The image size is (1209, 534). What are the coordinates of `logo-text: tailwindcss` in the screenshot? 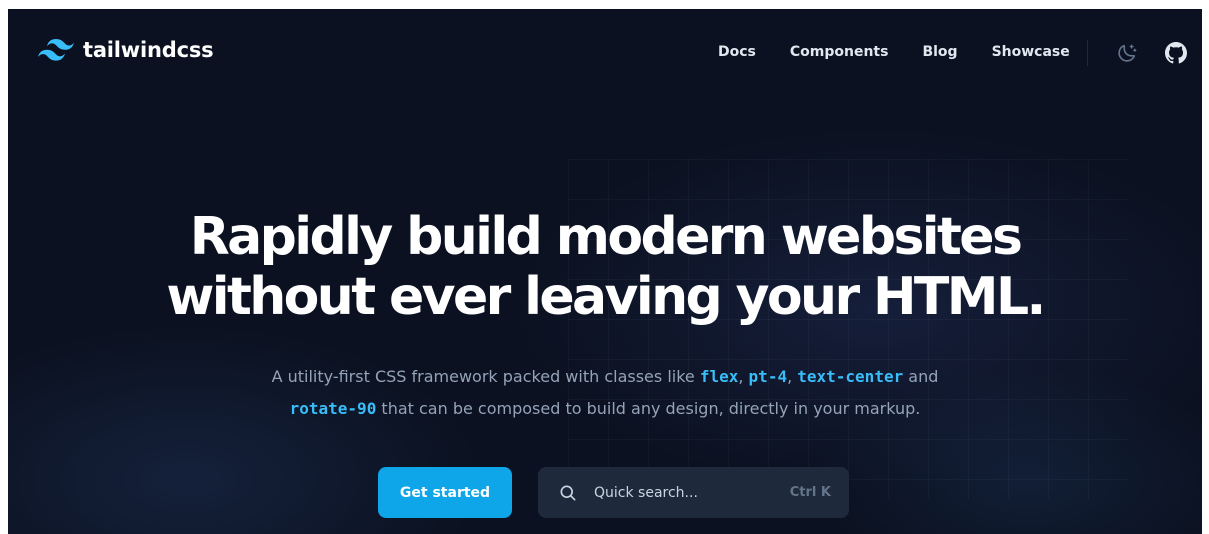 It's located at (148, 50).